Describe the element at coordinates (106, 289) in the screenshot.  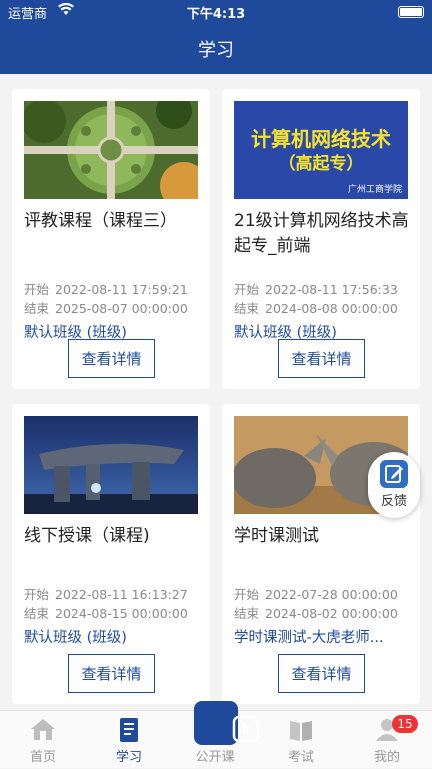
I see `course-start: 开始 2022-08-11 17:59:21` at that location.